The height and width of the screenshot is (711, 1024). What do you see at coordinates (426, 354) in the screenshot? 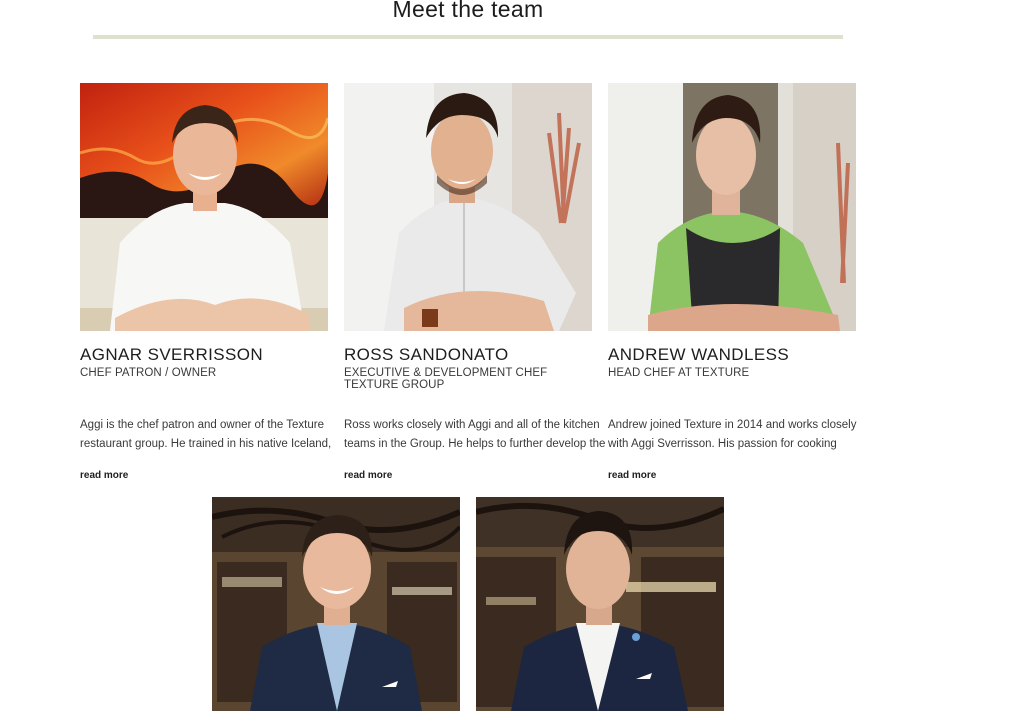
I see `member-name: ROSS SANDONATO` at bounding box center [426, 354].